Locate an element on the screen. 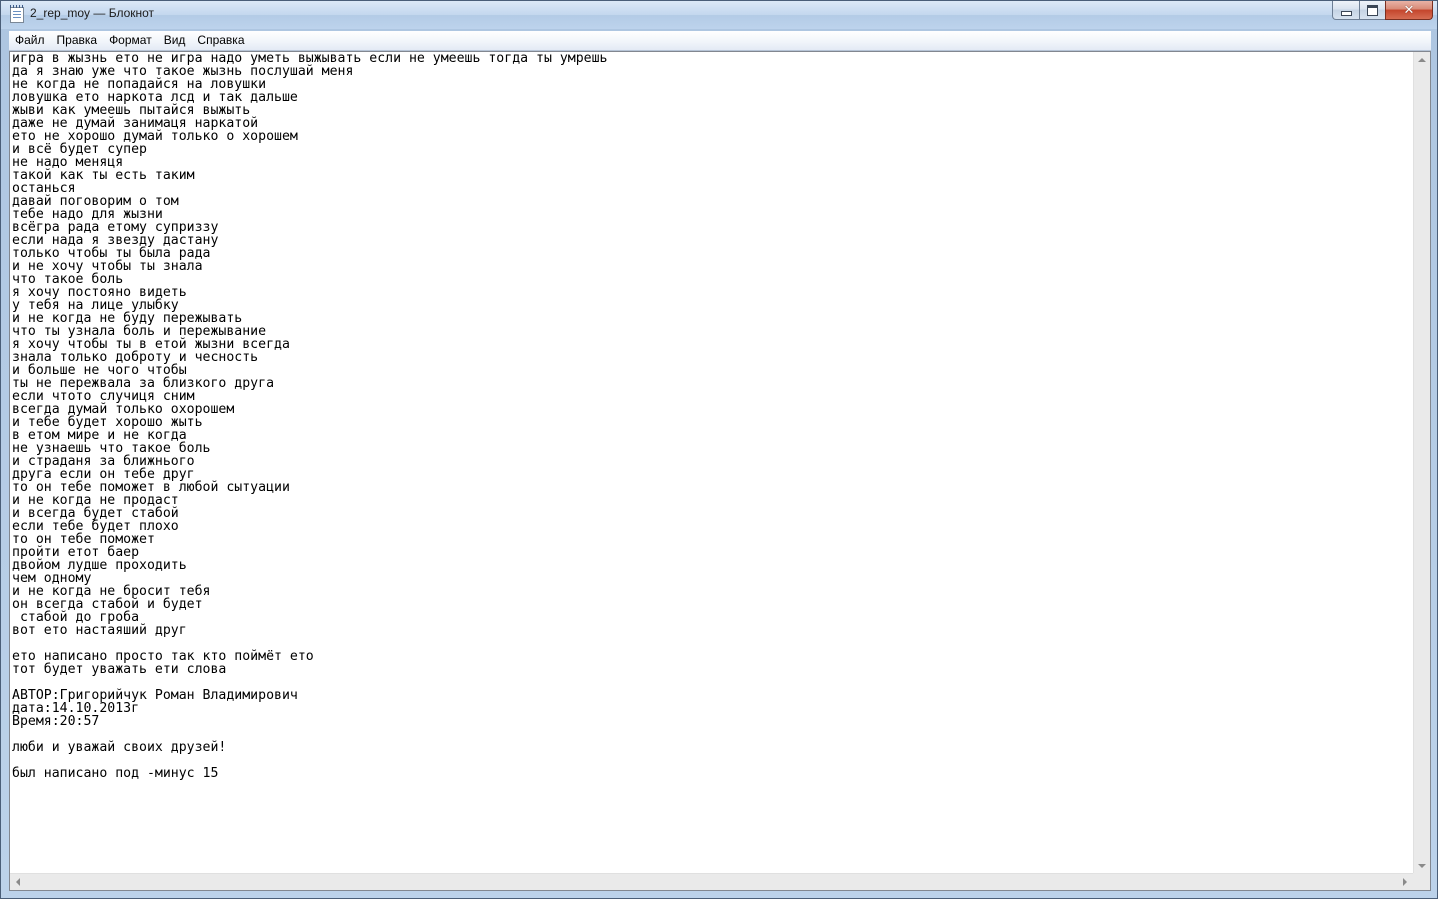  menu-view: Вид is located at coordinates (175, 40).